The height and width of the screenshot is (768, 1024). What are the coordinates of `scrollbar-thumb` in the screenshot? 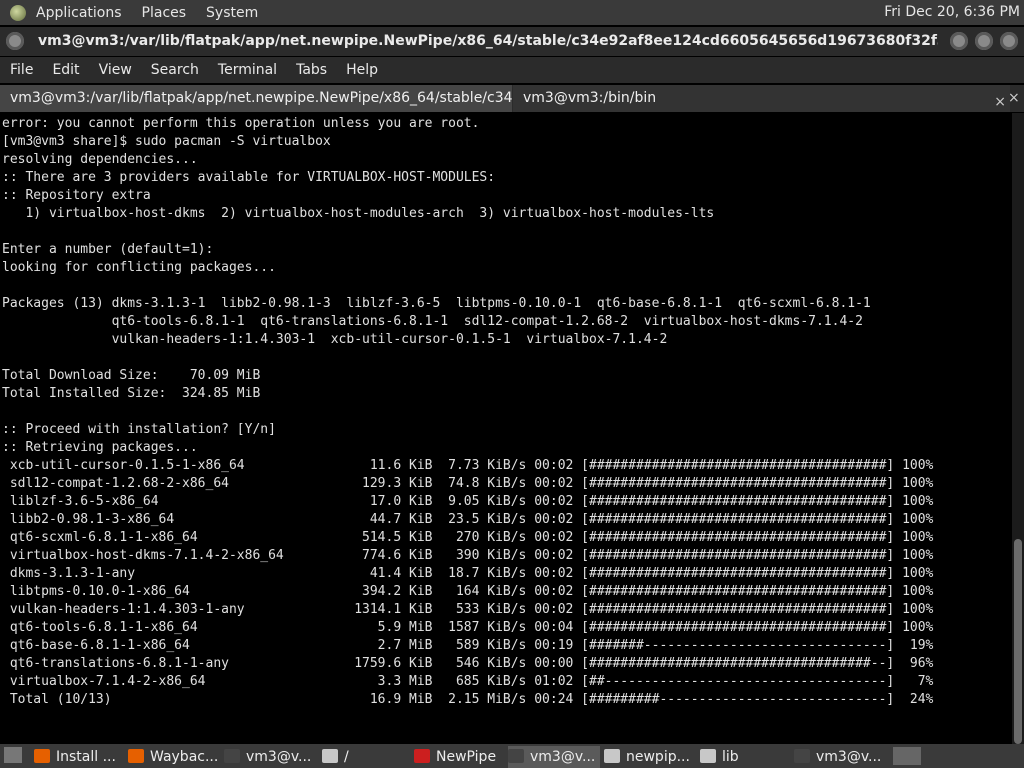 It's located at (1018, 641).